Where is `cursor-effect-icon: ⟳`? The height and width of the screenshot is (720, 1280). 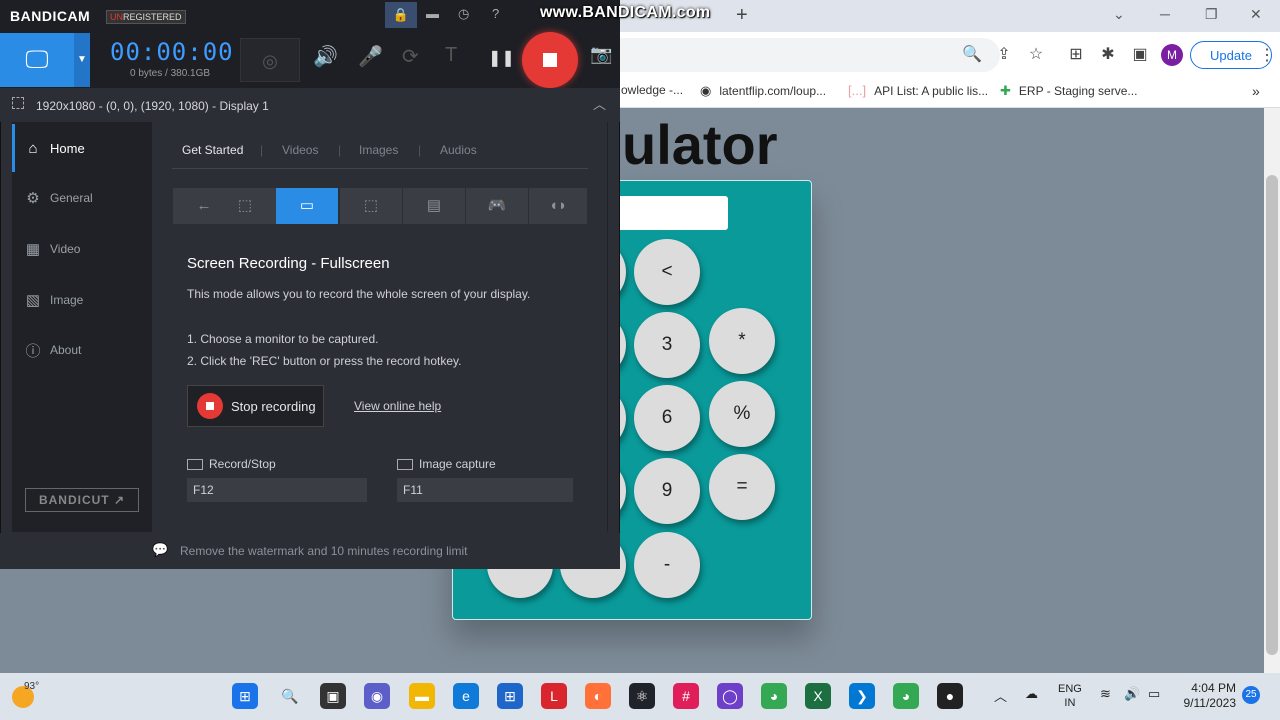
cursor-effect-icon: ⟳ is located at coordinates (410, 56).